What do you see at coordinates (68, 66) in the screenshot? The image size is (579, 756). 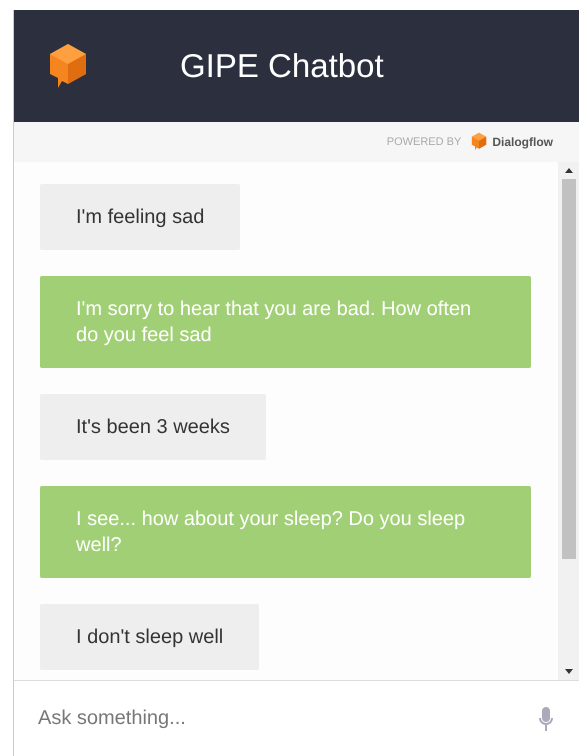 I see `logo-icon` at bounding box center [68, 66].